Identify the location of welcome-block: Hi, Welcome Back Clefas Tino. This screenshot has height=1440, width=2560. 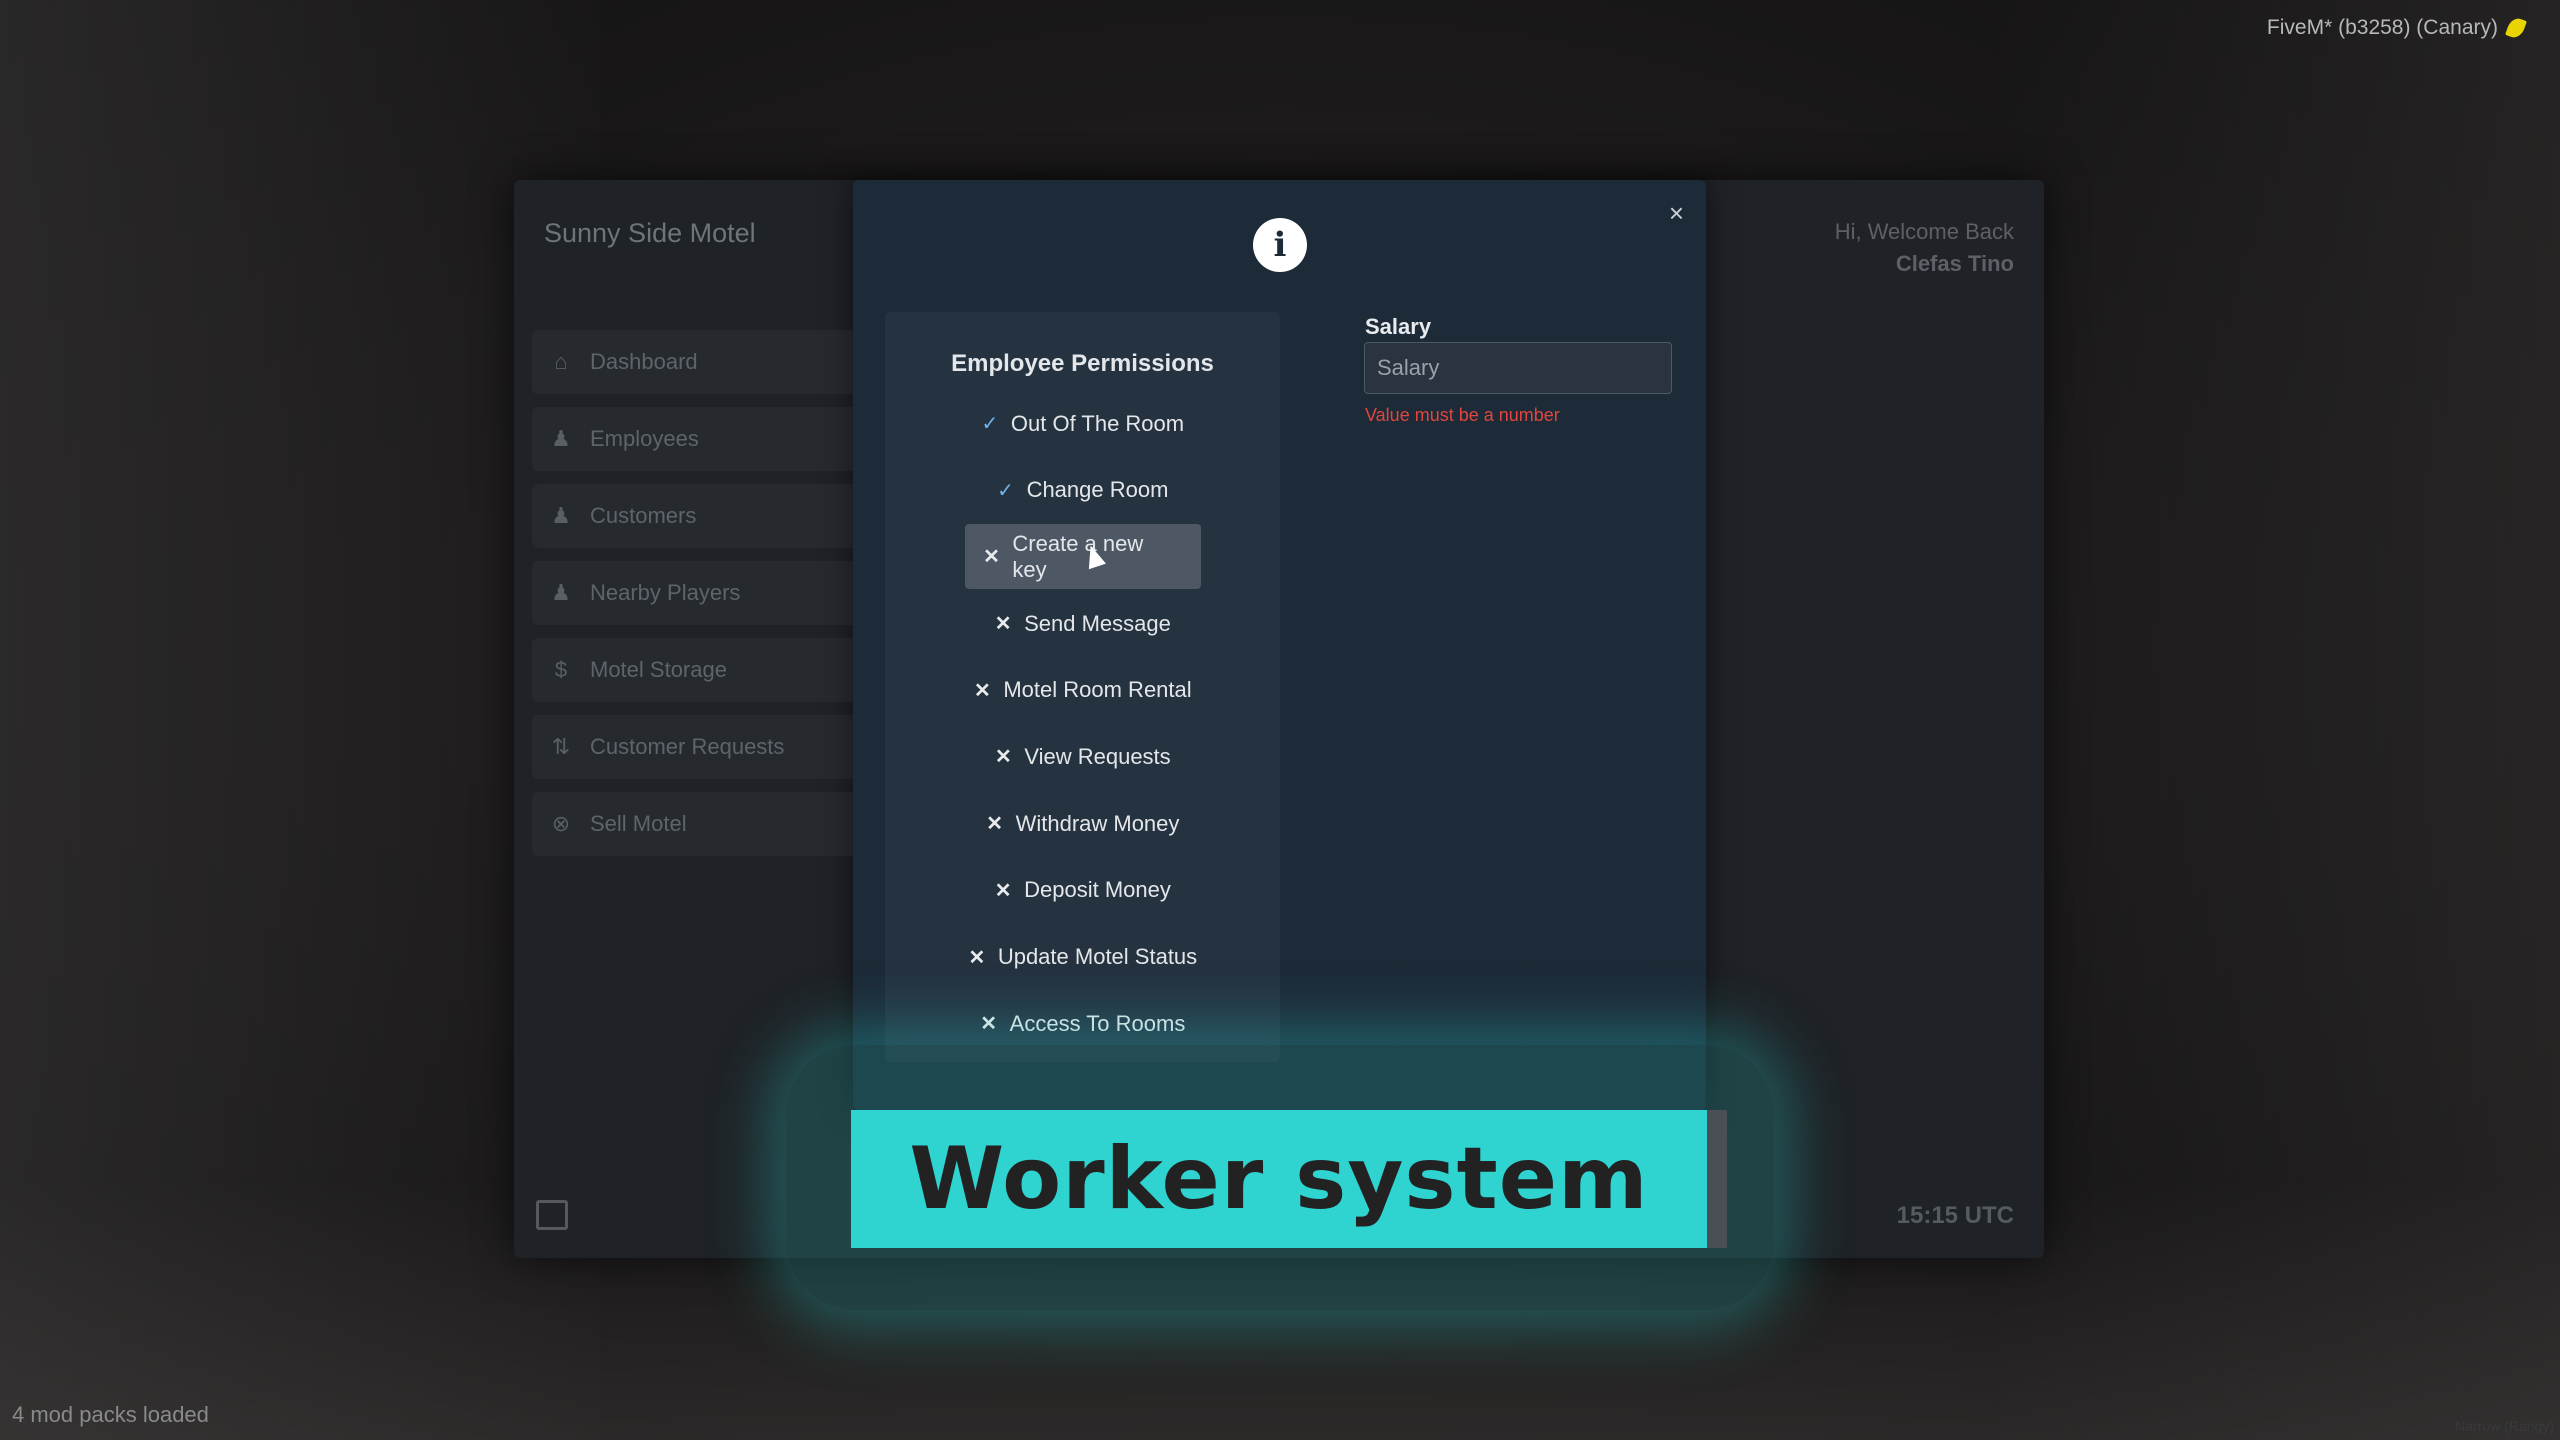
(1924, 248).